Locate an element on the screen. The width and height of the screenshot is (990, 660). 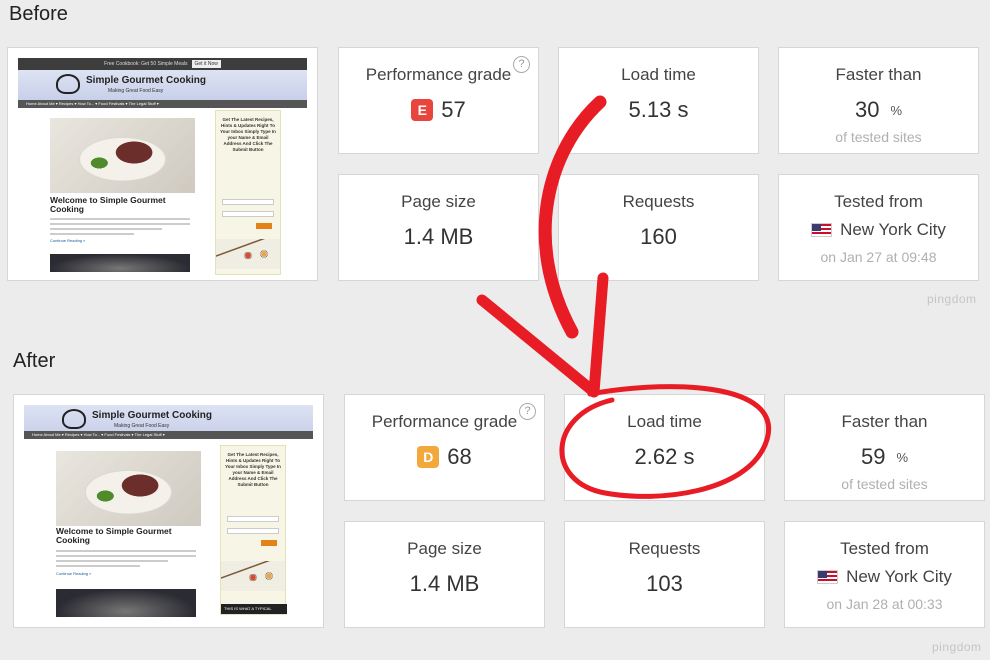
after-section-title: After is located at coordinates (34, 361).